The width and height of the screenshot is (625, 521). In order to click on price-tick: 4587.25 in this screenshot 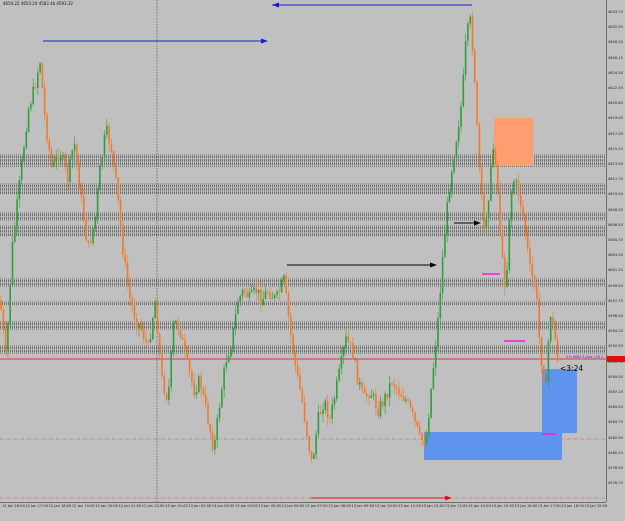, I will do `click(615, 392)`.